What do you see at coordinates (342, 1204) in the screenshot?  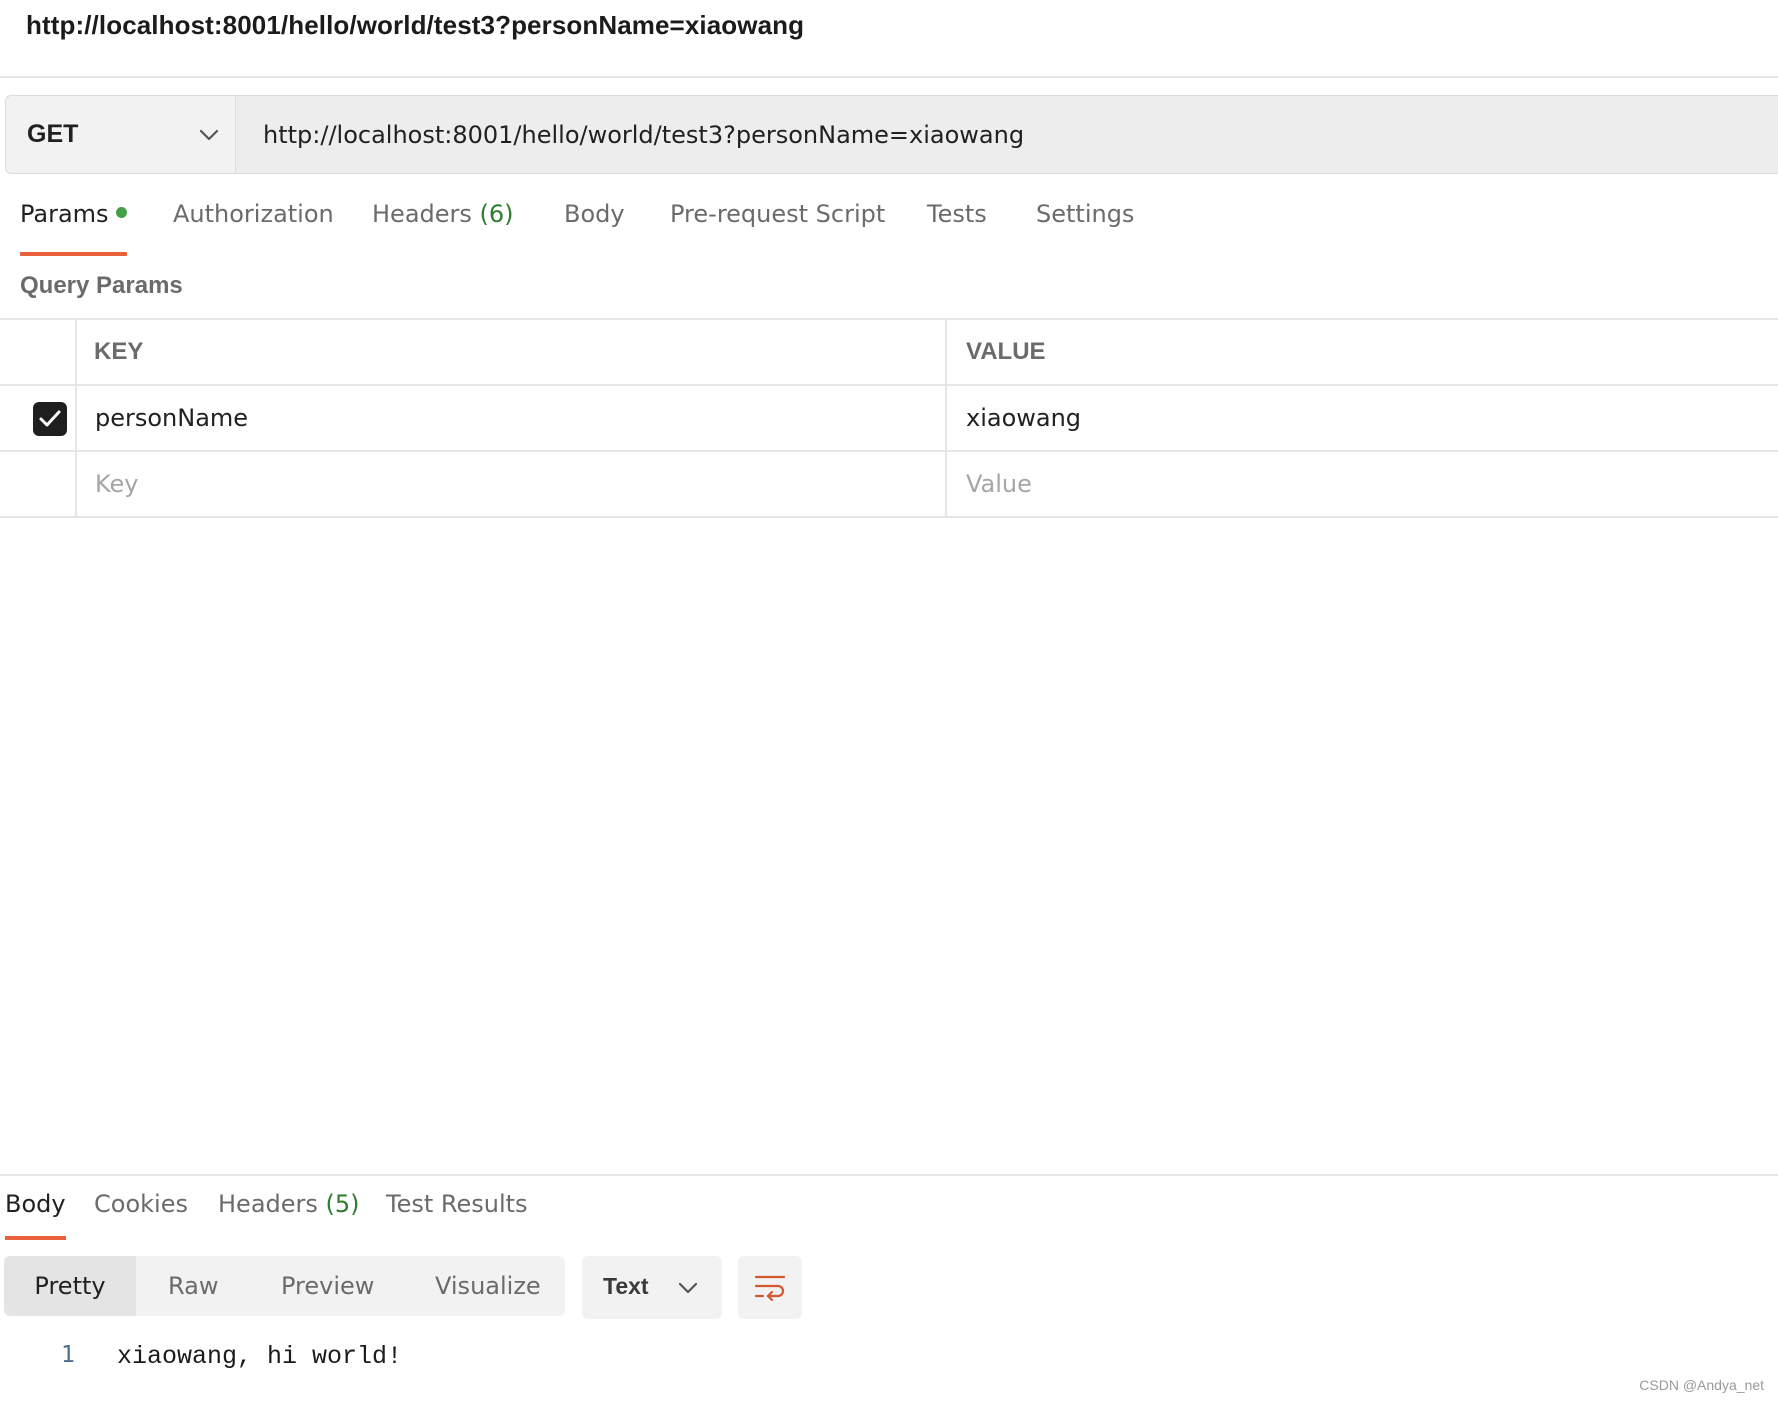 I see `response-tab-headers-count: (5)` at bounding box center [342, 1204].